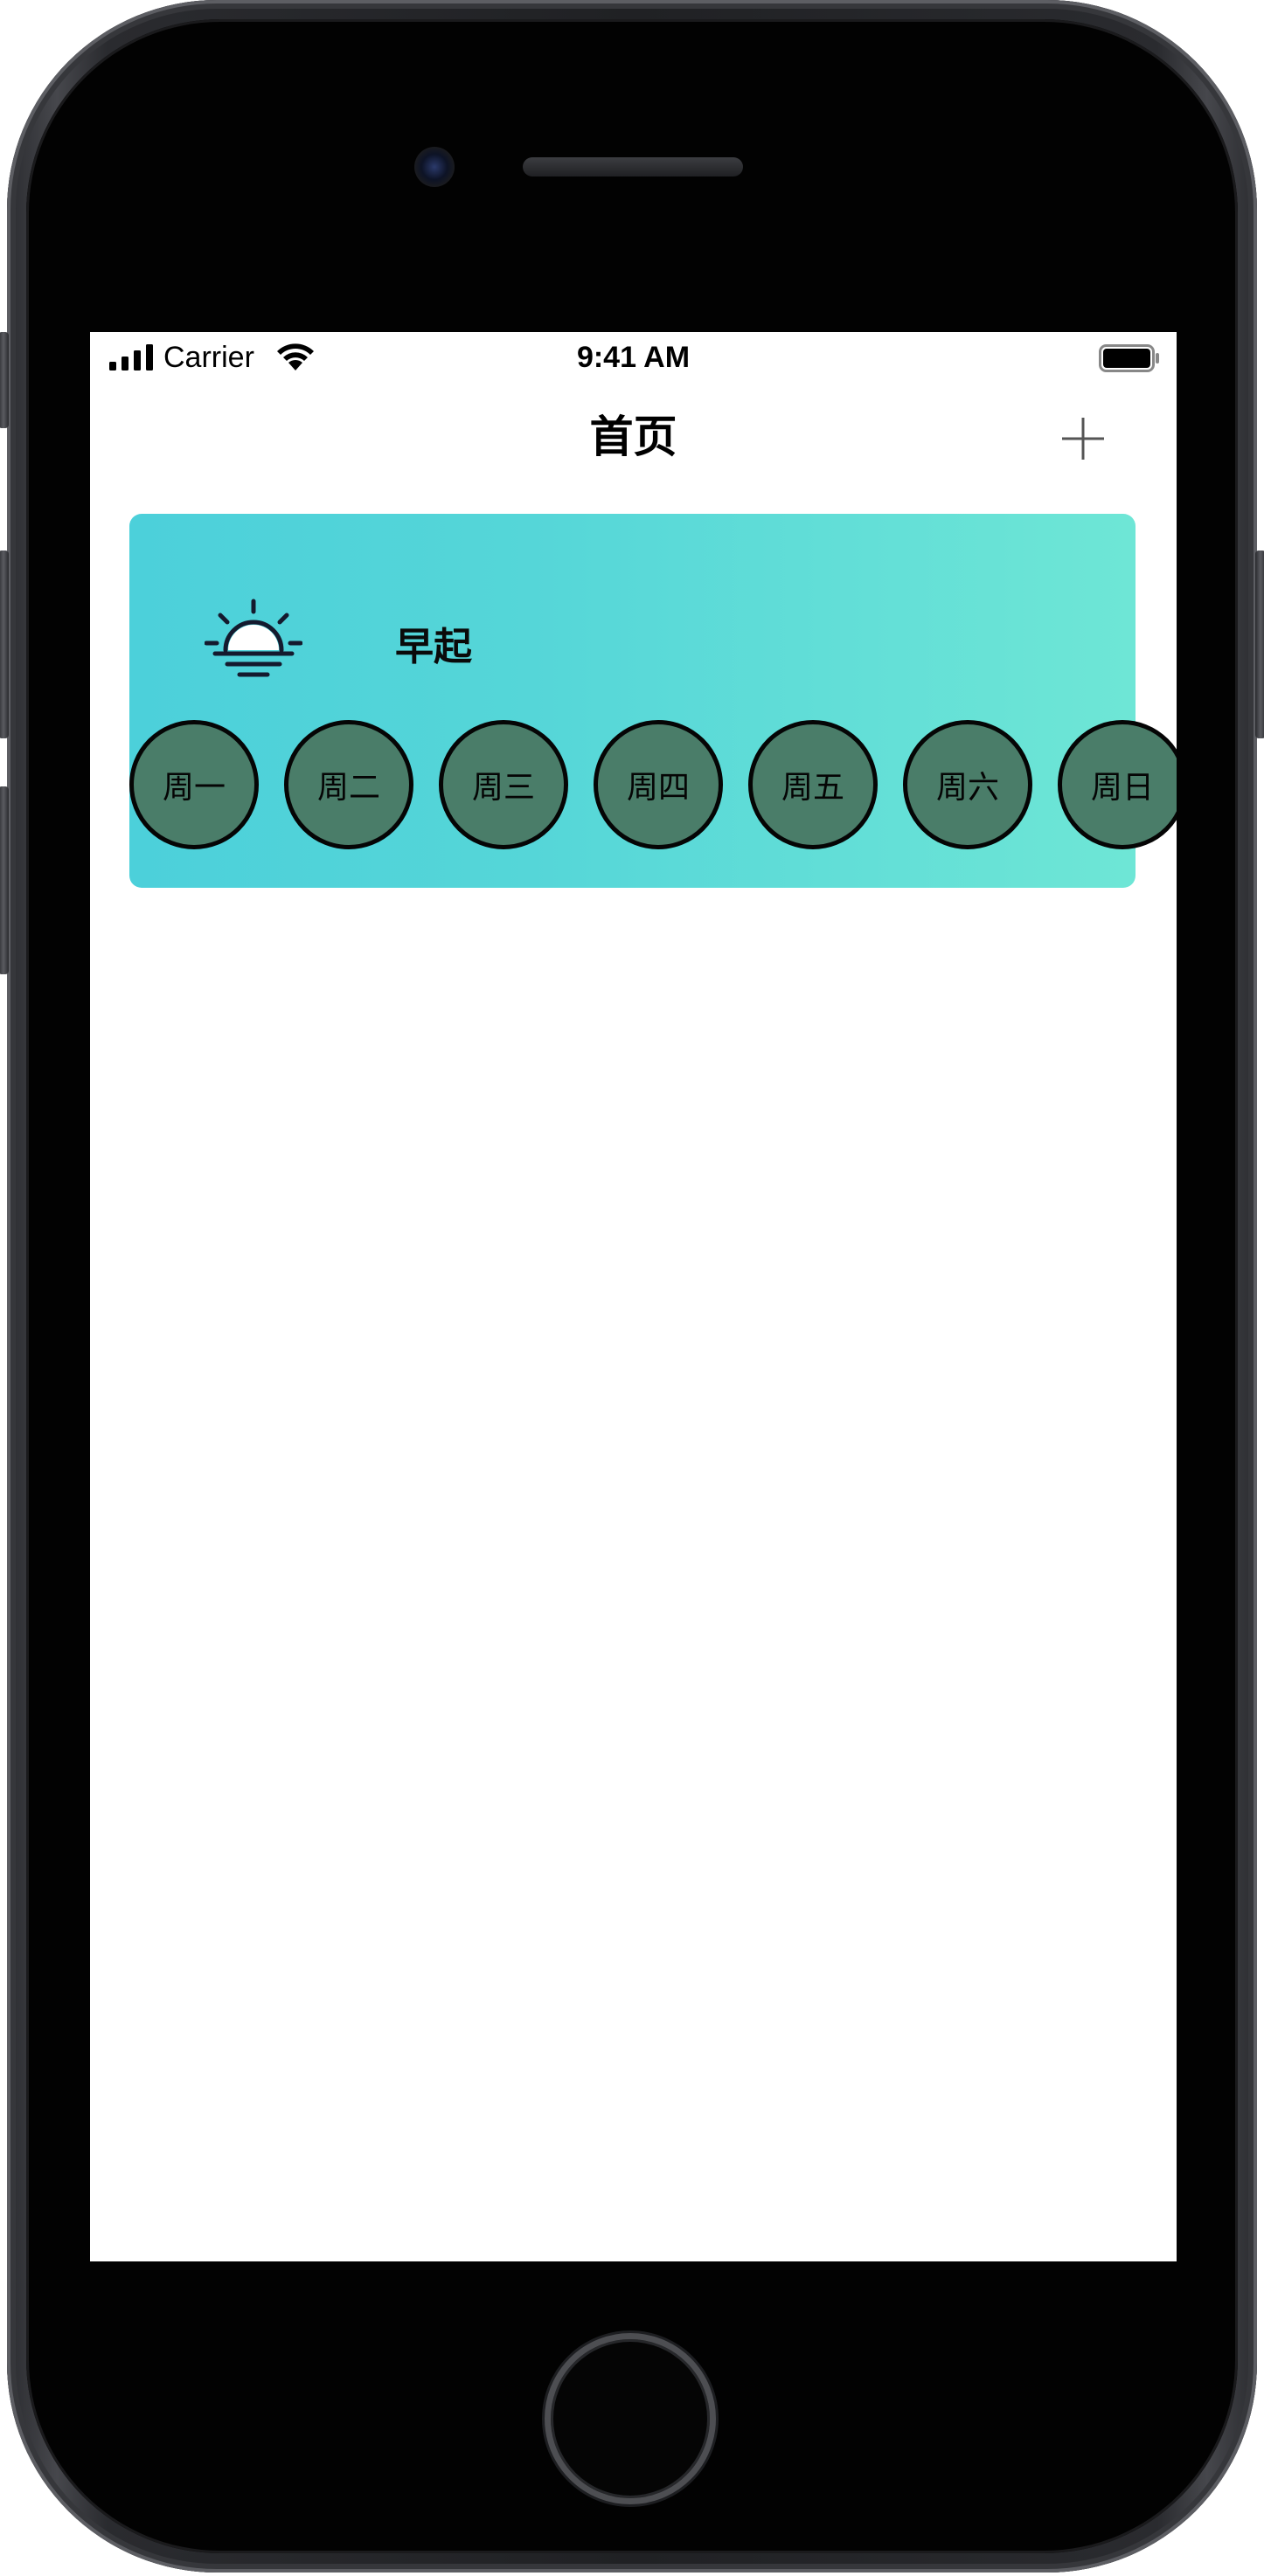 This screenshot has width=1264, height=2576. What do you see at coordinates (194, 784) in the screenshot?
I see `weekday-mon: 周一` at bounding box center [194, 784].